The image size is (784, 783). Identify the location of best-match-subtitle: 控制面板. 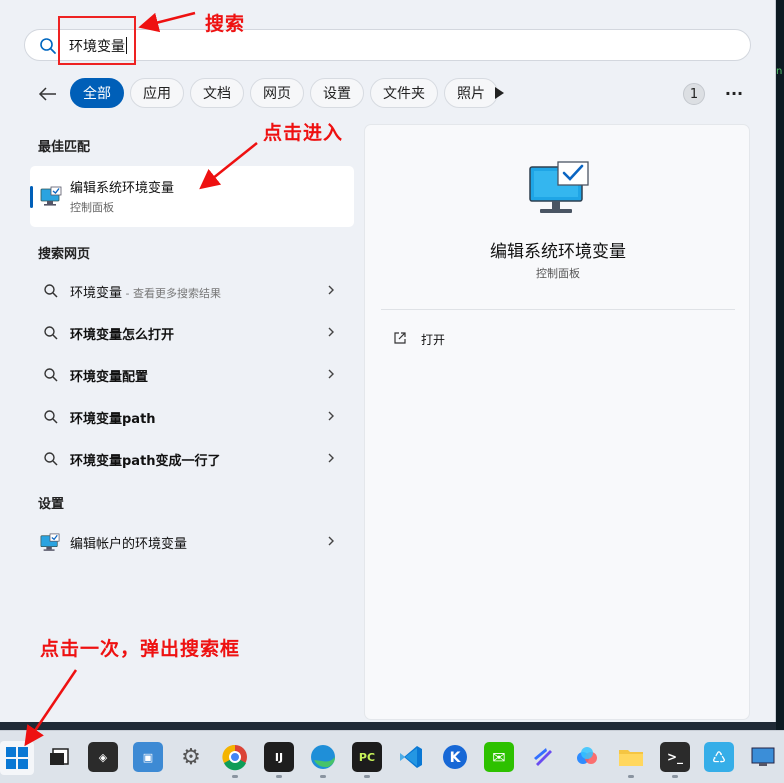
(92, 207).